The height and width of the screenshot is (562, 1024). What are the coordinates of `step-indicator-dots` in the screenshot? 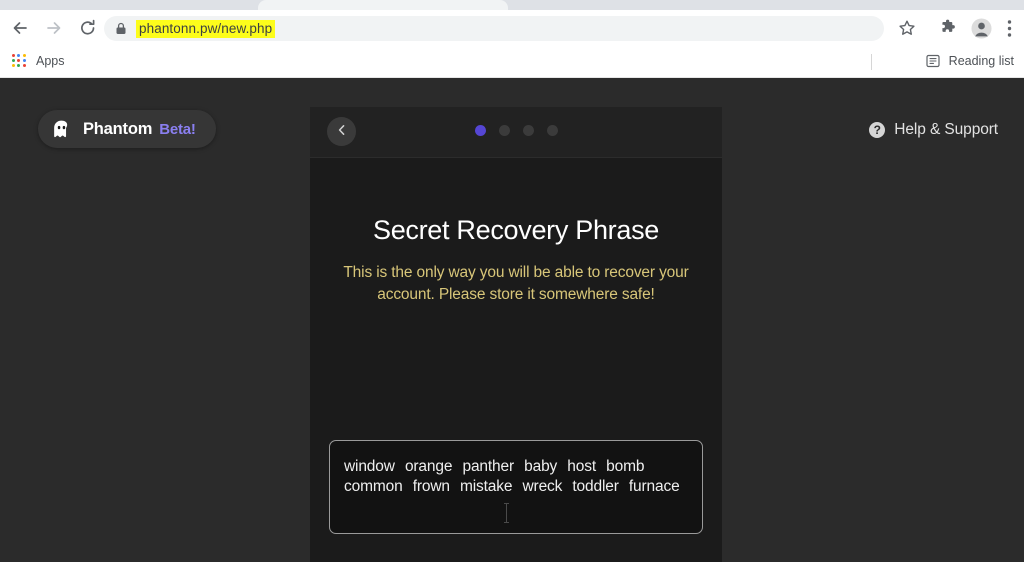 It's located at (516, 130).